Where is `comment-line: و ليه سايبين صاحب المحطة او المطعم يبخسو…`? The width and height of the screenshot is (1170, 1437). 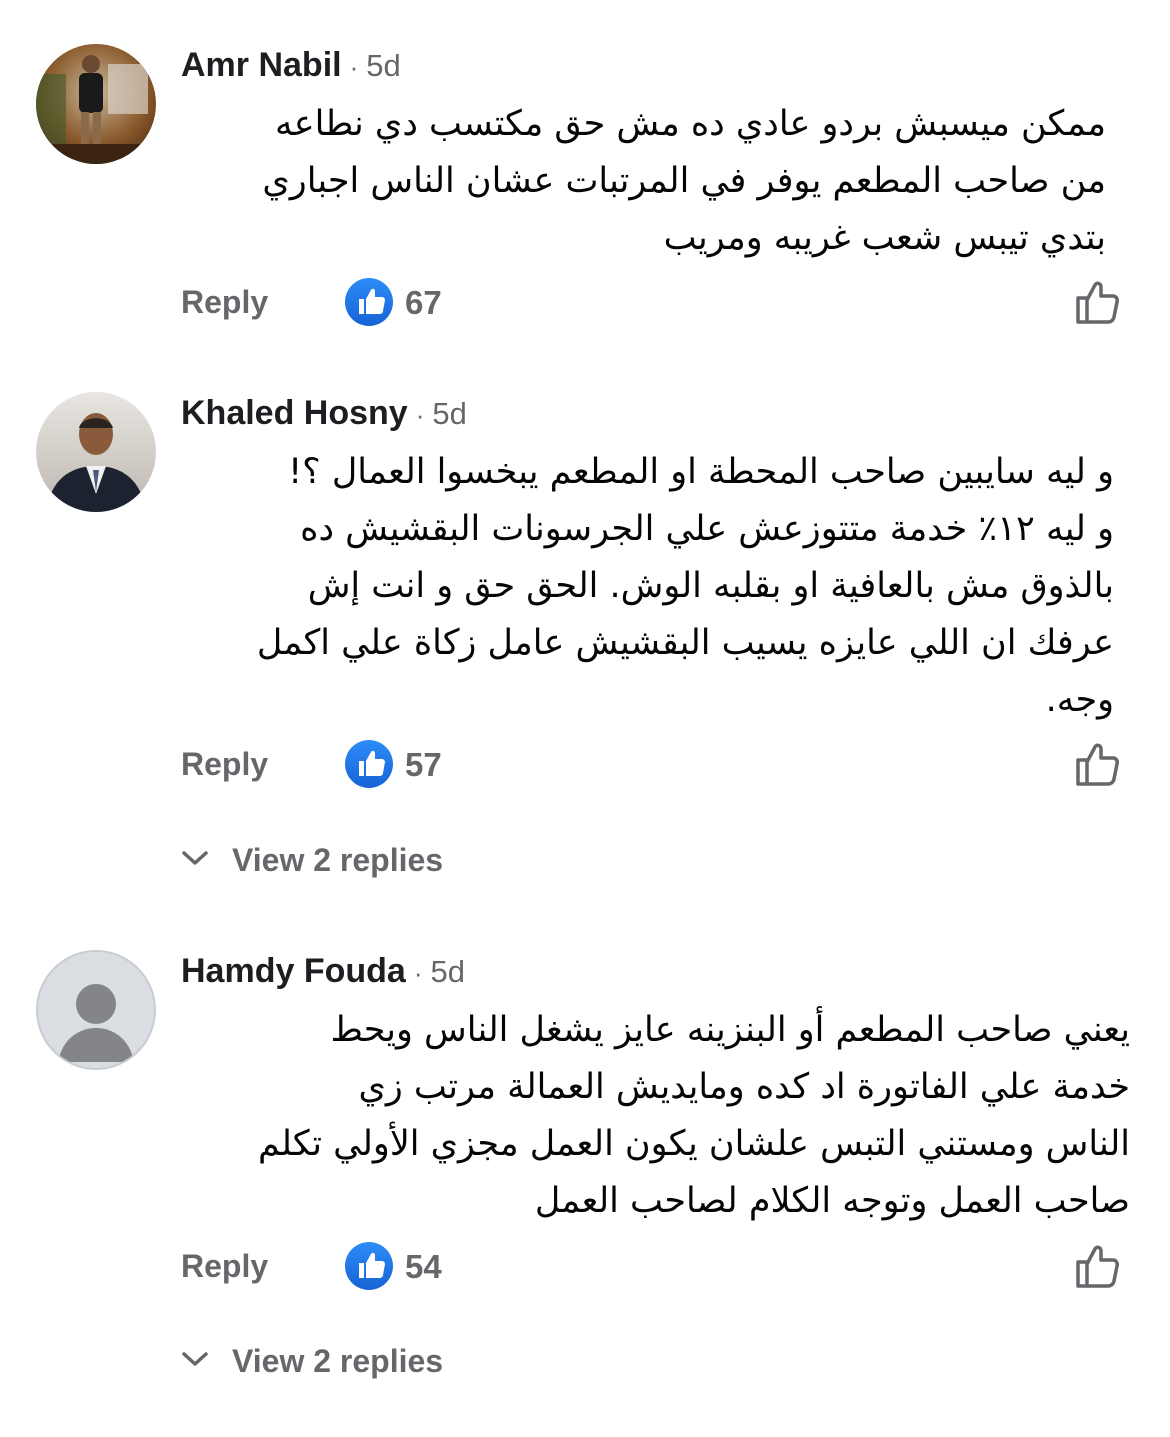
comment-line: و ليه سايبين صاحب المحطة او المطعم يبخسو… is located at coordinates (701, 472).